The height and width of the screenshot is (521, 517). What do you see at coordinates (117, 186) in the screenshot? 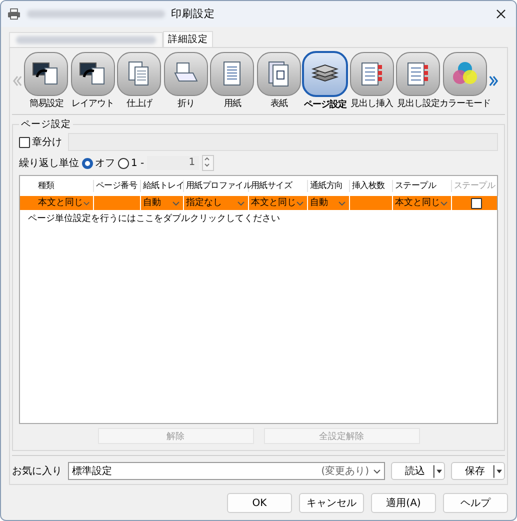
I see `column-header: ページ番号` at bounding box center [117, 186].